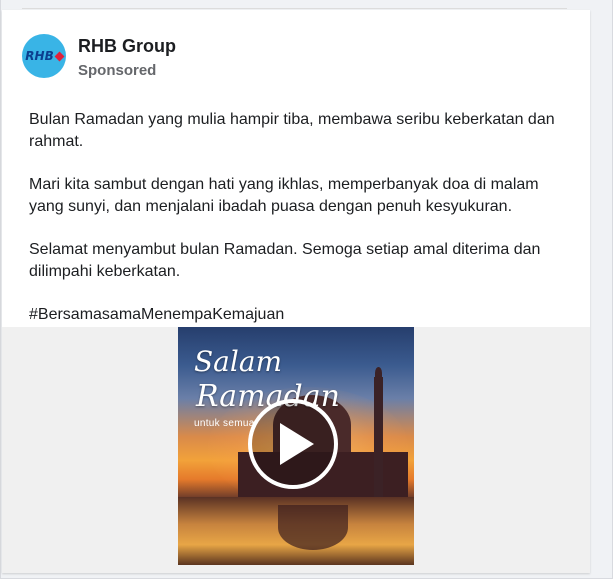 Image resolution: width=615 pixels, height=581 pixels. Describe the element at coordinates (224, 423) in the screenshot. I see `video-tagline: untuk semua` at that location.